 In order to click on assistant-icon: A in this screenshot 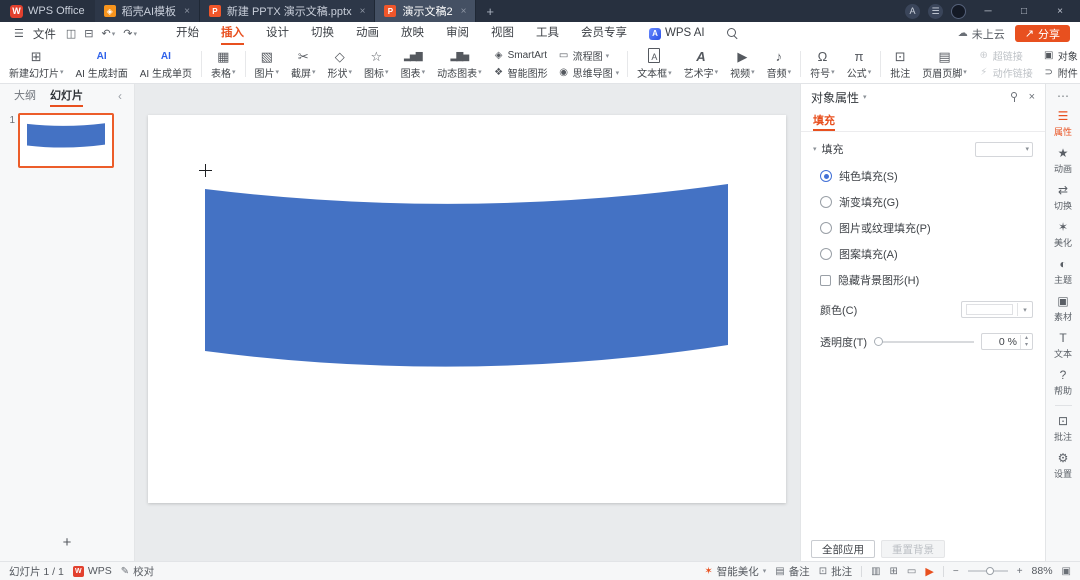, I will do `click(912, 11)`.